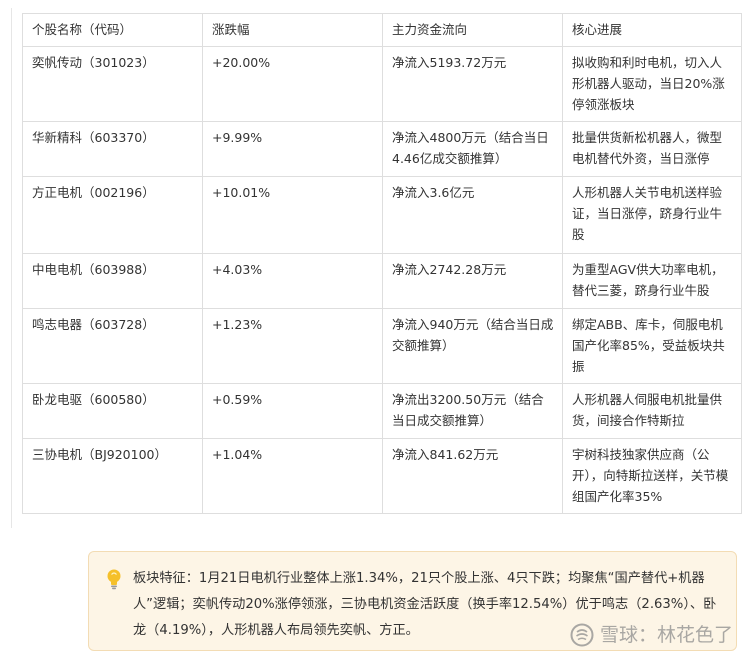 The image size is (751, 657). I want to click on header-stock-name: 个股名称（代码）, so click(112, 30).